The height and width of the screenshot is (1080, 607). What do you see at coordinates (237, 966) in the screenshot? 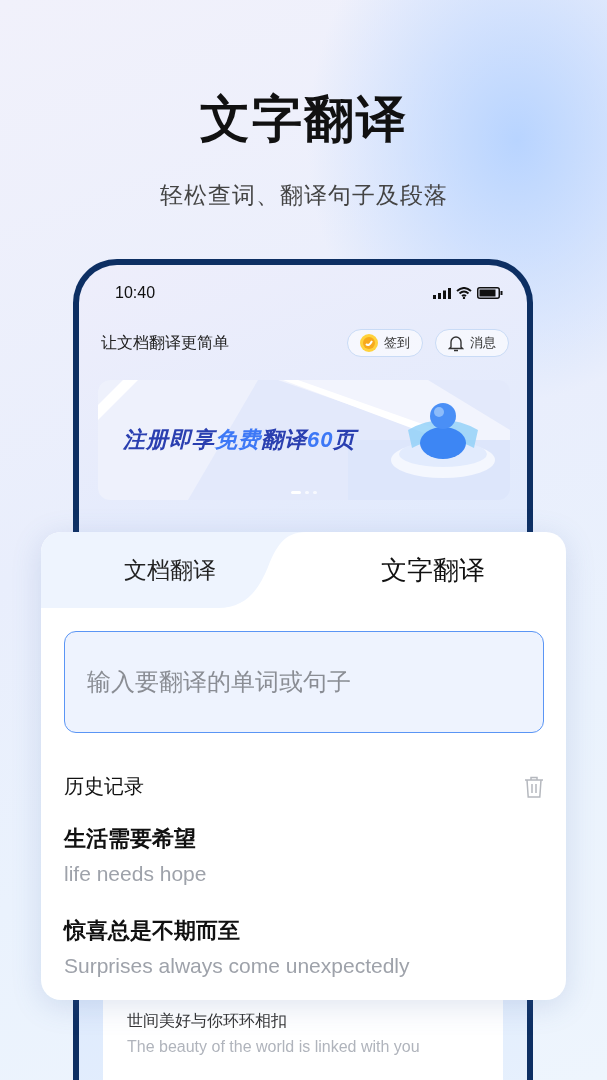
I see `history-translation: Surprises always come unexpectedly` at bounding box center [237, 966].